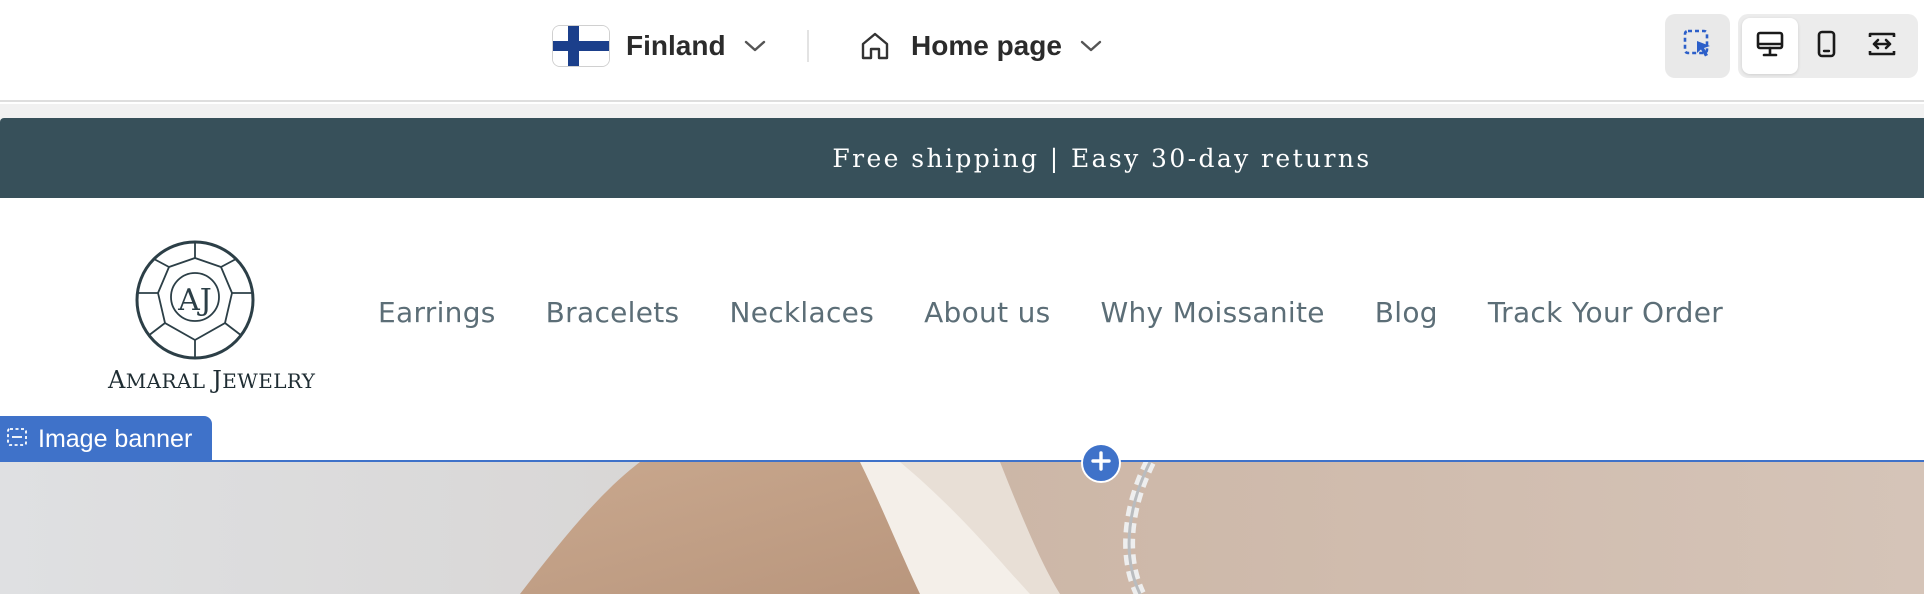  What do you see at coordinates (1213, 312) in the screenshot?
I see `nav-item-why-moissanite: Why Moissanite` at bounding box center [1213, 312].